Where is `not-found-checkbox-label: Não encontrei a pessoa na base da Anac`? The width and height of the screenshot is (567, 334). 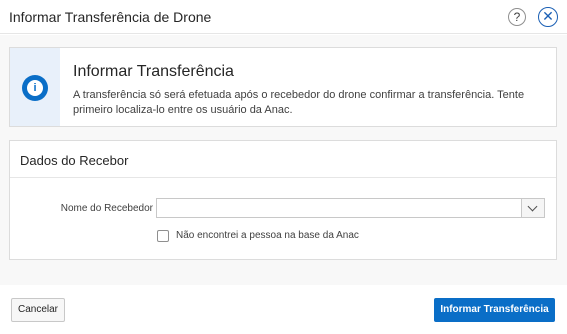
not-found-checkbox-label: Não encontrei a pessoa na base da Anac is located at coordinates (267, 235).